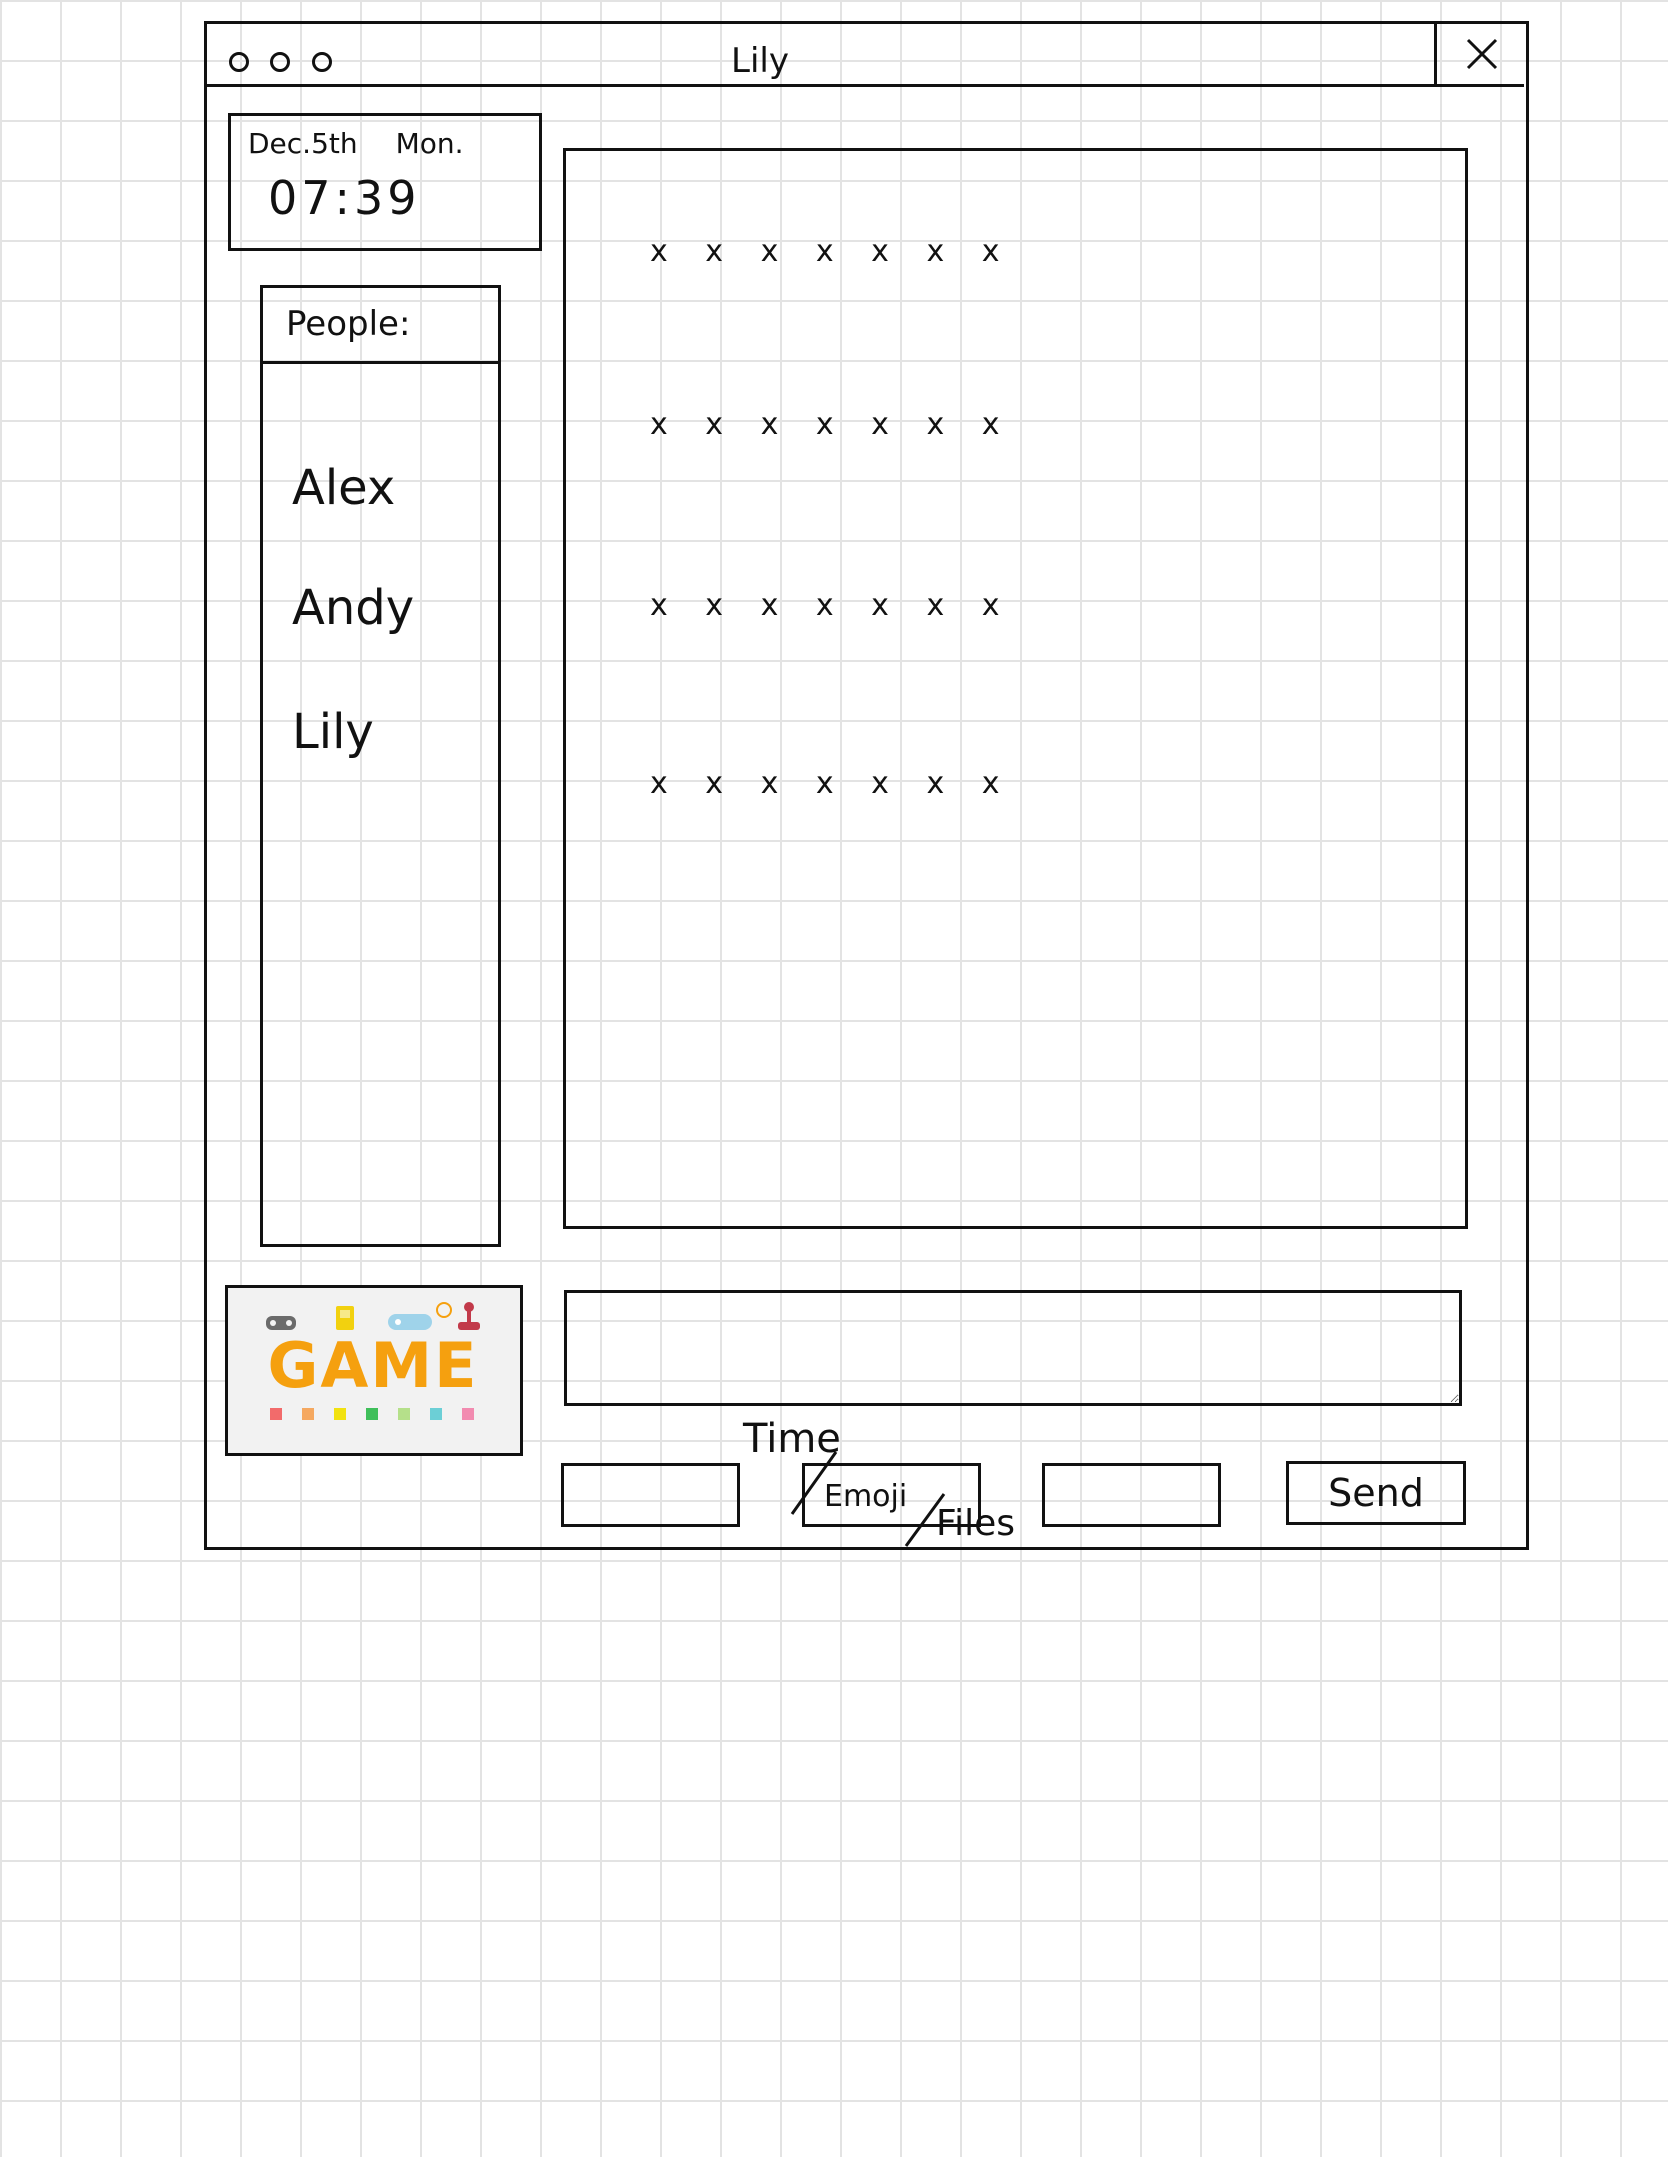  What do you see at coordinates (1013, 1348) in the screenshot?
I see `message-input` at bounding box center [1013, 1348].